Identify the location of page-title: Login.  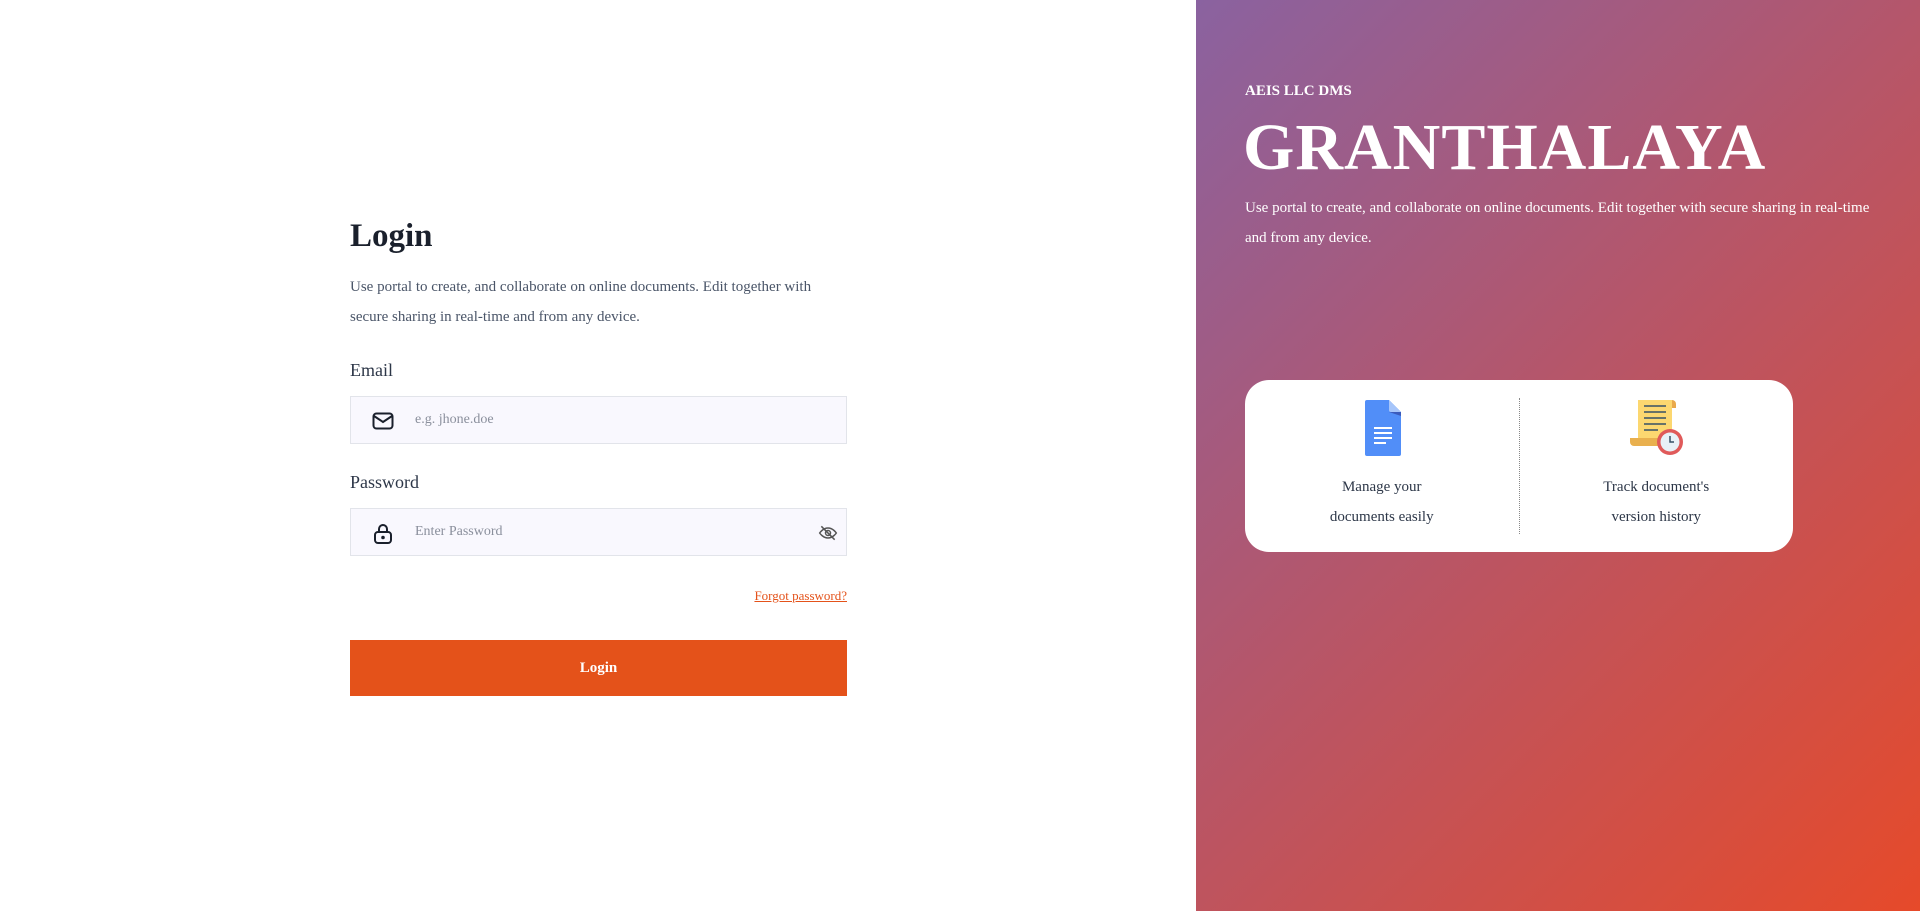
(391, 236).